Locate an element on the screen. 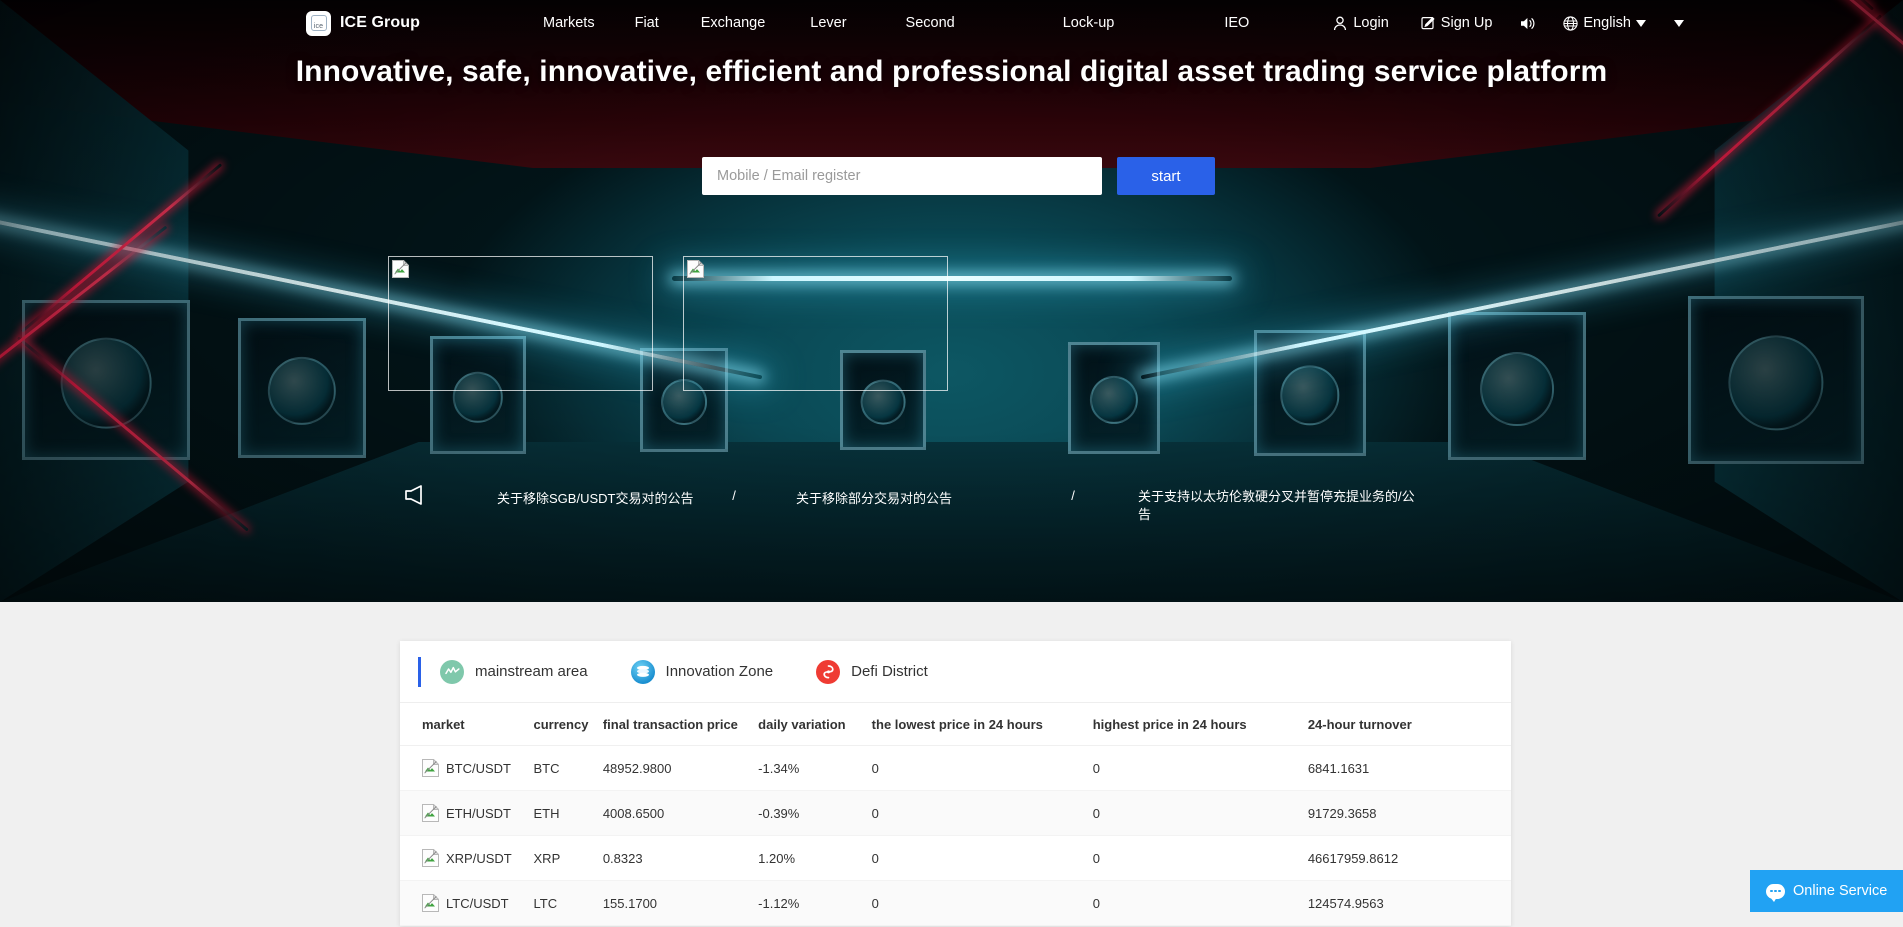  market-pair-label: XRP/USDT is located at coordinates (479, 858).